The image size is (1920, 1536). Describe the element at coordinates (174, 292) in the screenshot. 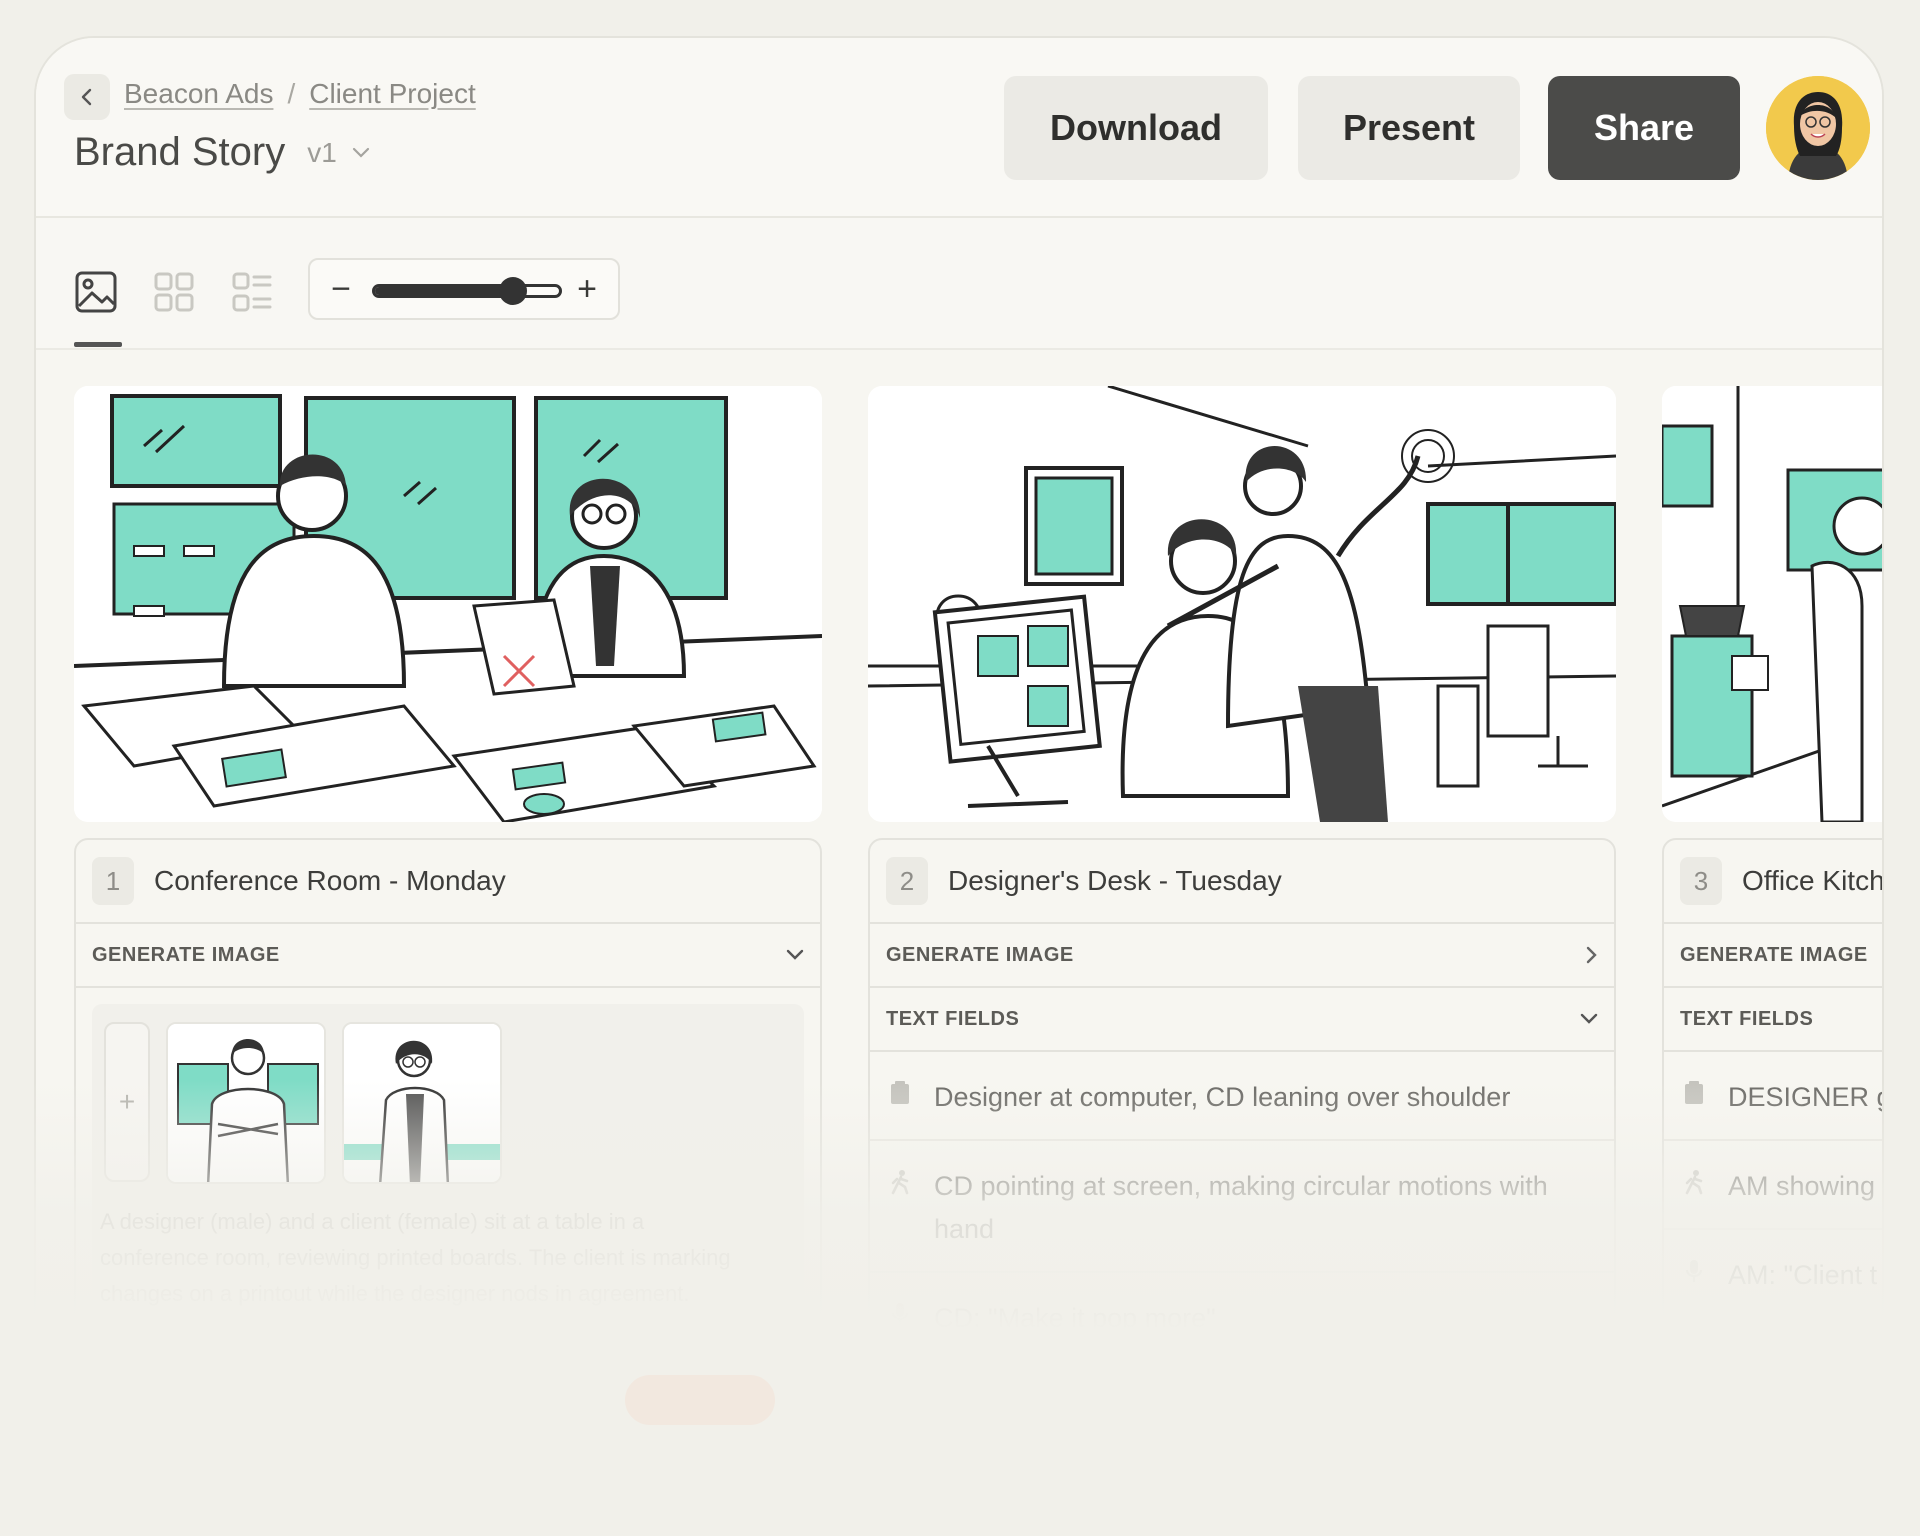

I see `grid-view-icon` at that location.